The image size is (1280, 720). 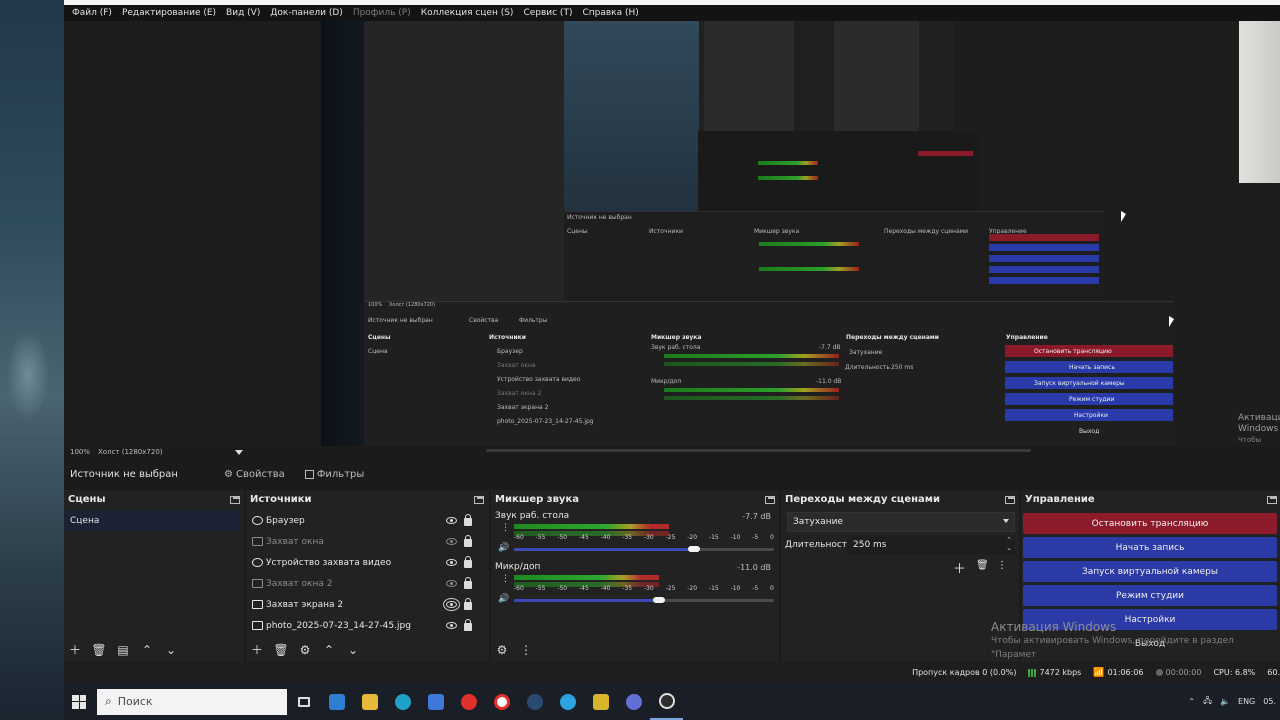 What do you see at coordinates (901, 522) in the screenshot?
I see `transition-select: Затухание` at bounding box center [901, 522].